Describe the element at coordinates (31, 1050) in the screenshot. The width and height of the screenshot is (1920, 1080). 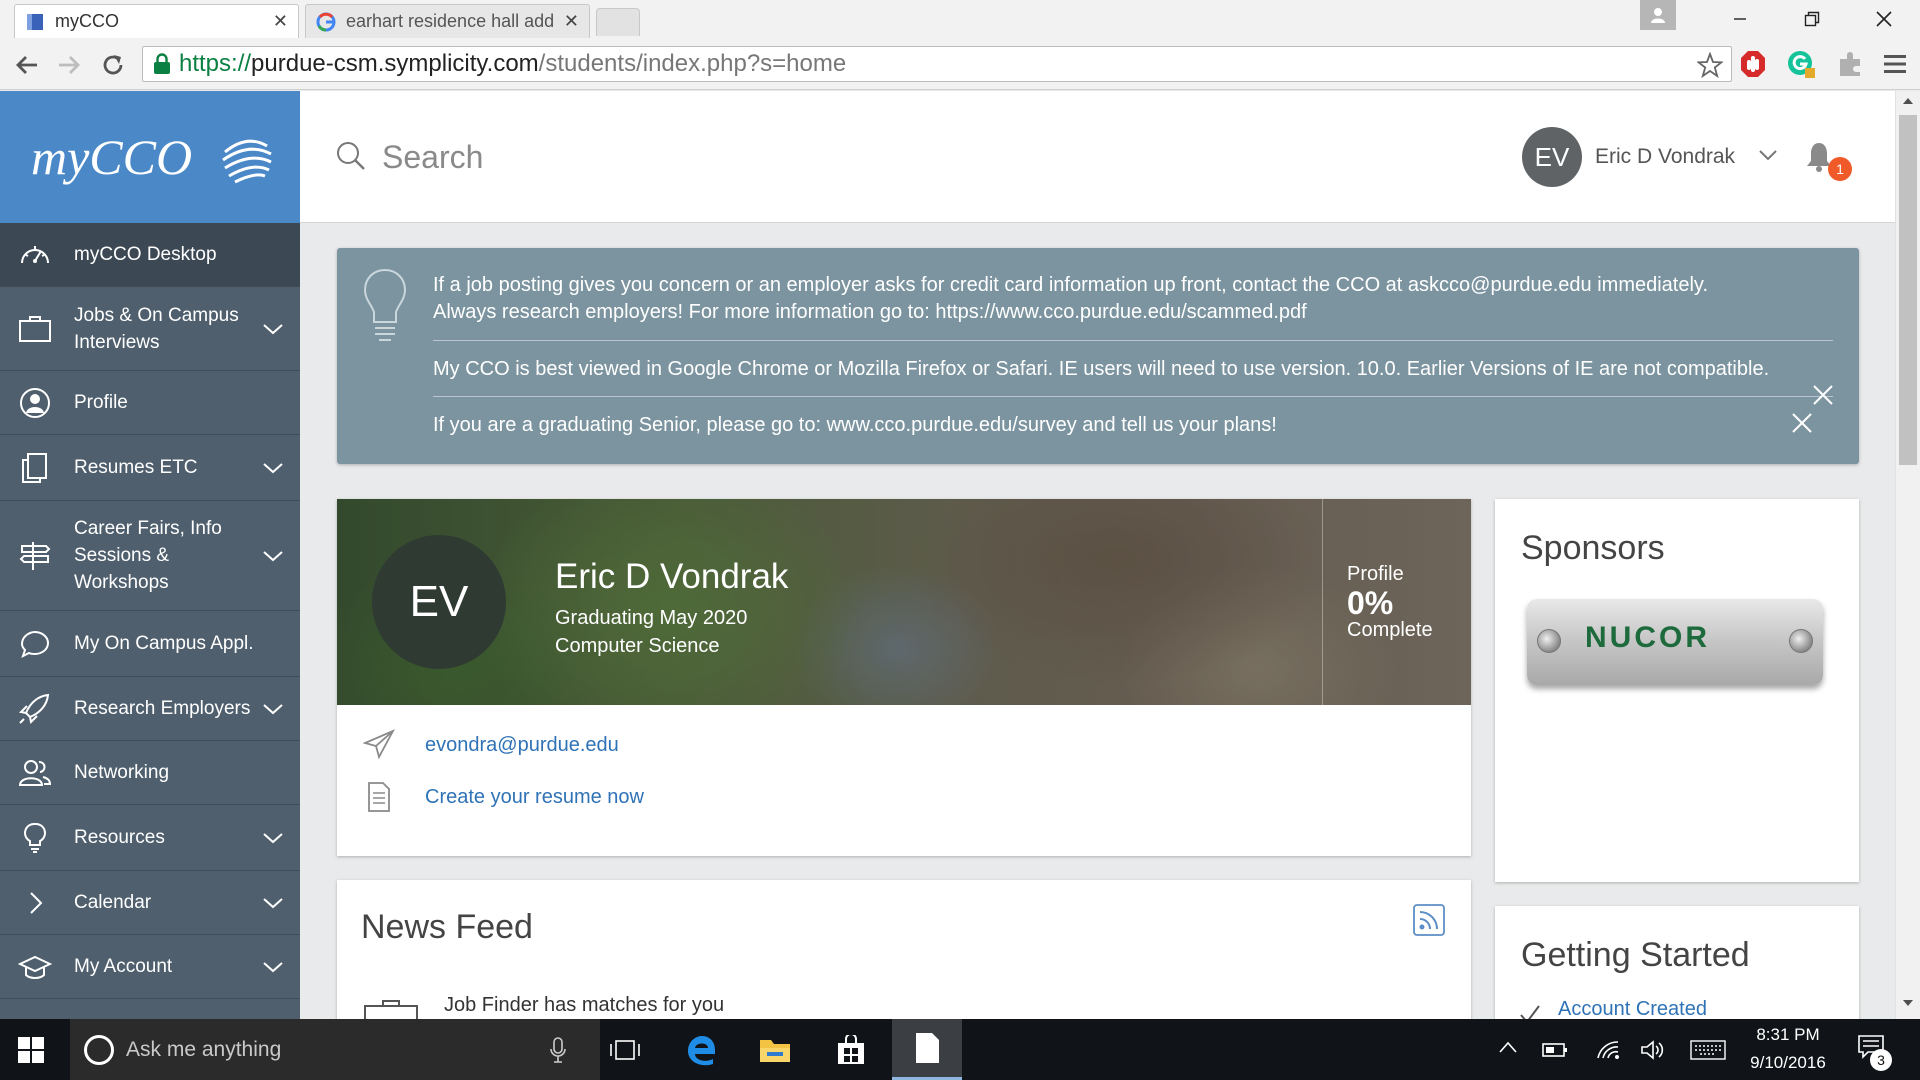
I see `windows-start-icon` at that location.